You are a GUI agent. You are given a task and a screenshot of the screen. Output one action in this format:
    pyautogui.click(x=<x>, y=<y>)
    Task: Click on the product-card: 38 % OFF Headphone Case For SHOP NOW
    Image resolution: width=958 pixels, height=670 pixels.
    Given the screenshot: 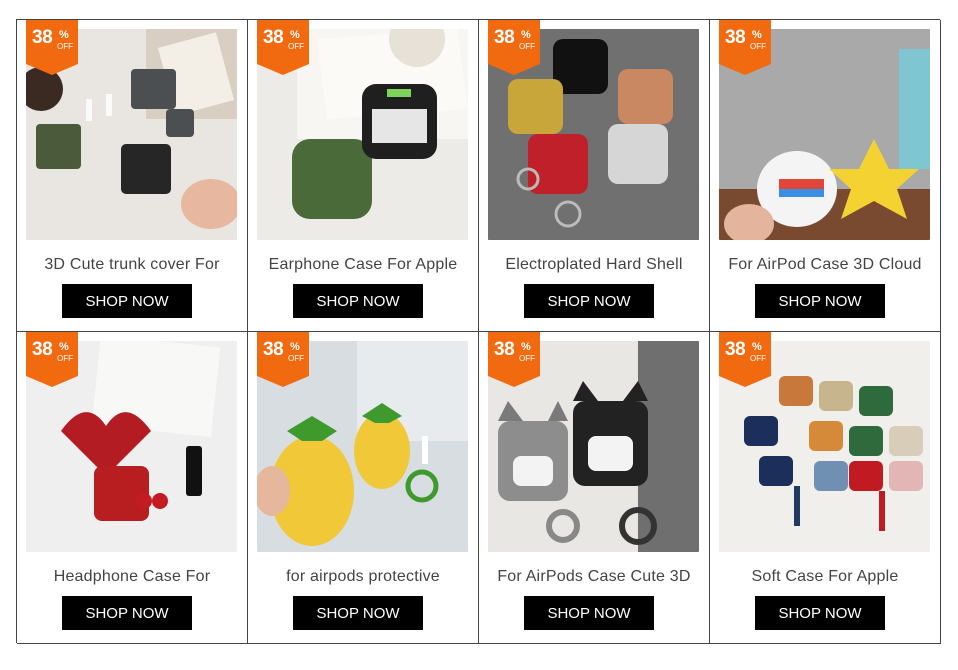 What is the action you would take?
    pyautogui.click(x=132, y=488)
    